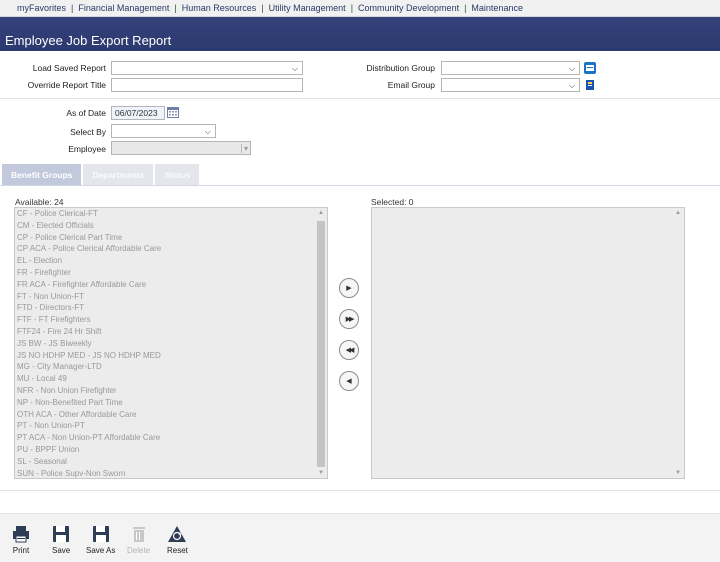  Describe the element at coordinates (88, 132) in the screenshot. I see `select-by-label: Select By` at that location.